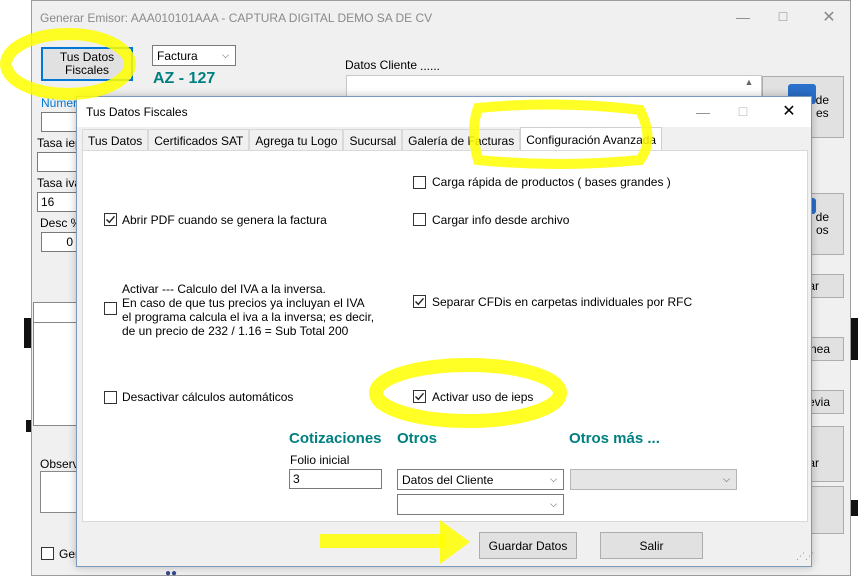 This screenshot has height=579, width=858. Describe the element at coordinates (561, 134) in the screenshot. I see `highlight-config-avanzada-ring` at that location.